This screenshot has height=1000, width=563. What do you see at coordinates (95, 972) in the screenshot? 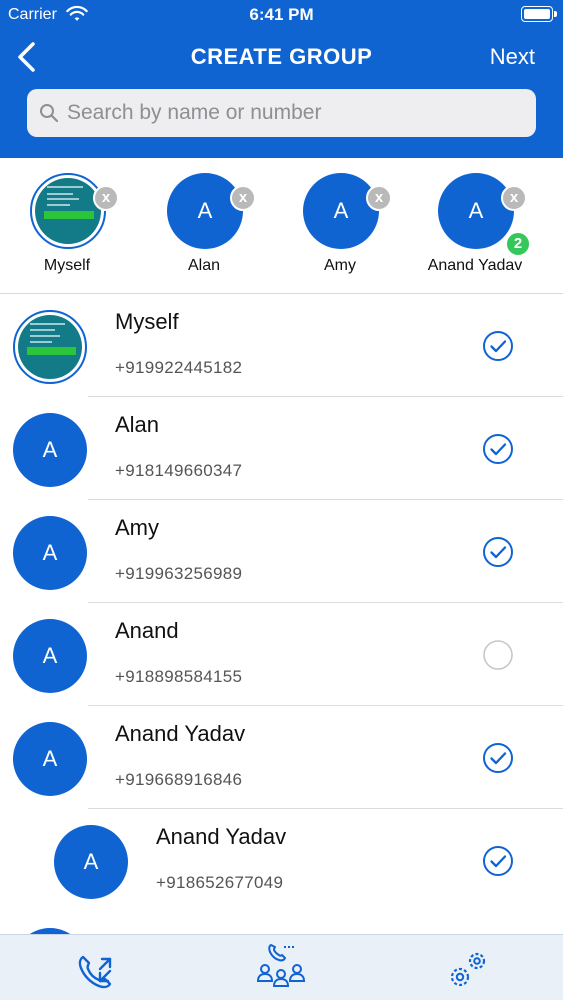
I see `call-log-icon` at bounding box center [95, 972].